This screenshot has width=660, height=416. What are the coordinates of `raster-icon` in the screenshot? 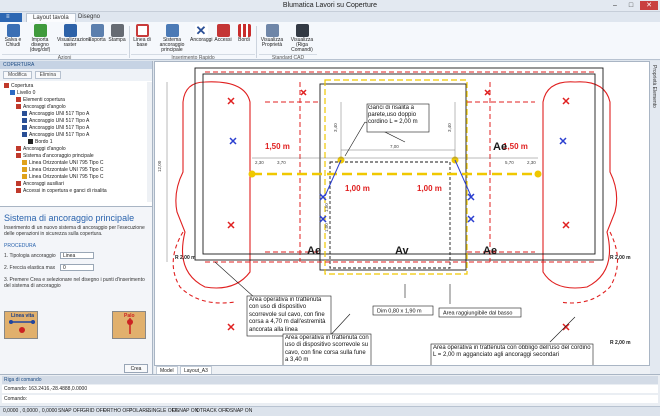 It's located at (70, 30).